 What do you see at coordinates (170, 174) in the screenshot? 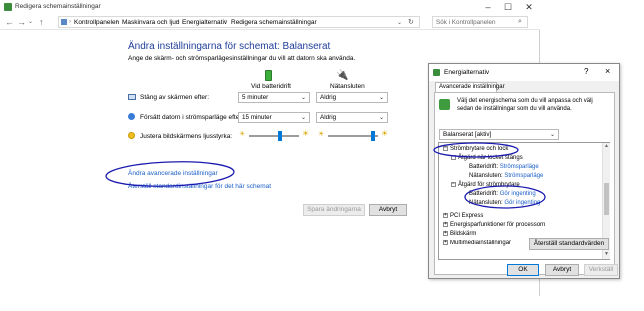
I see `annotation-circle-advanced-link` at bounding box center [170, 174].